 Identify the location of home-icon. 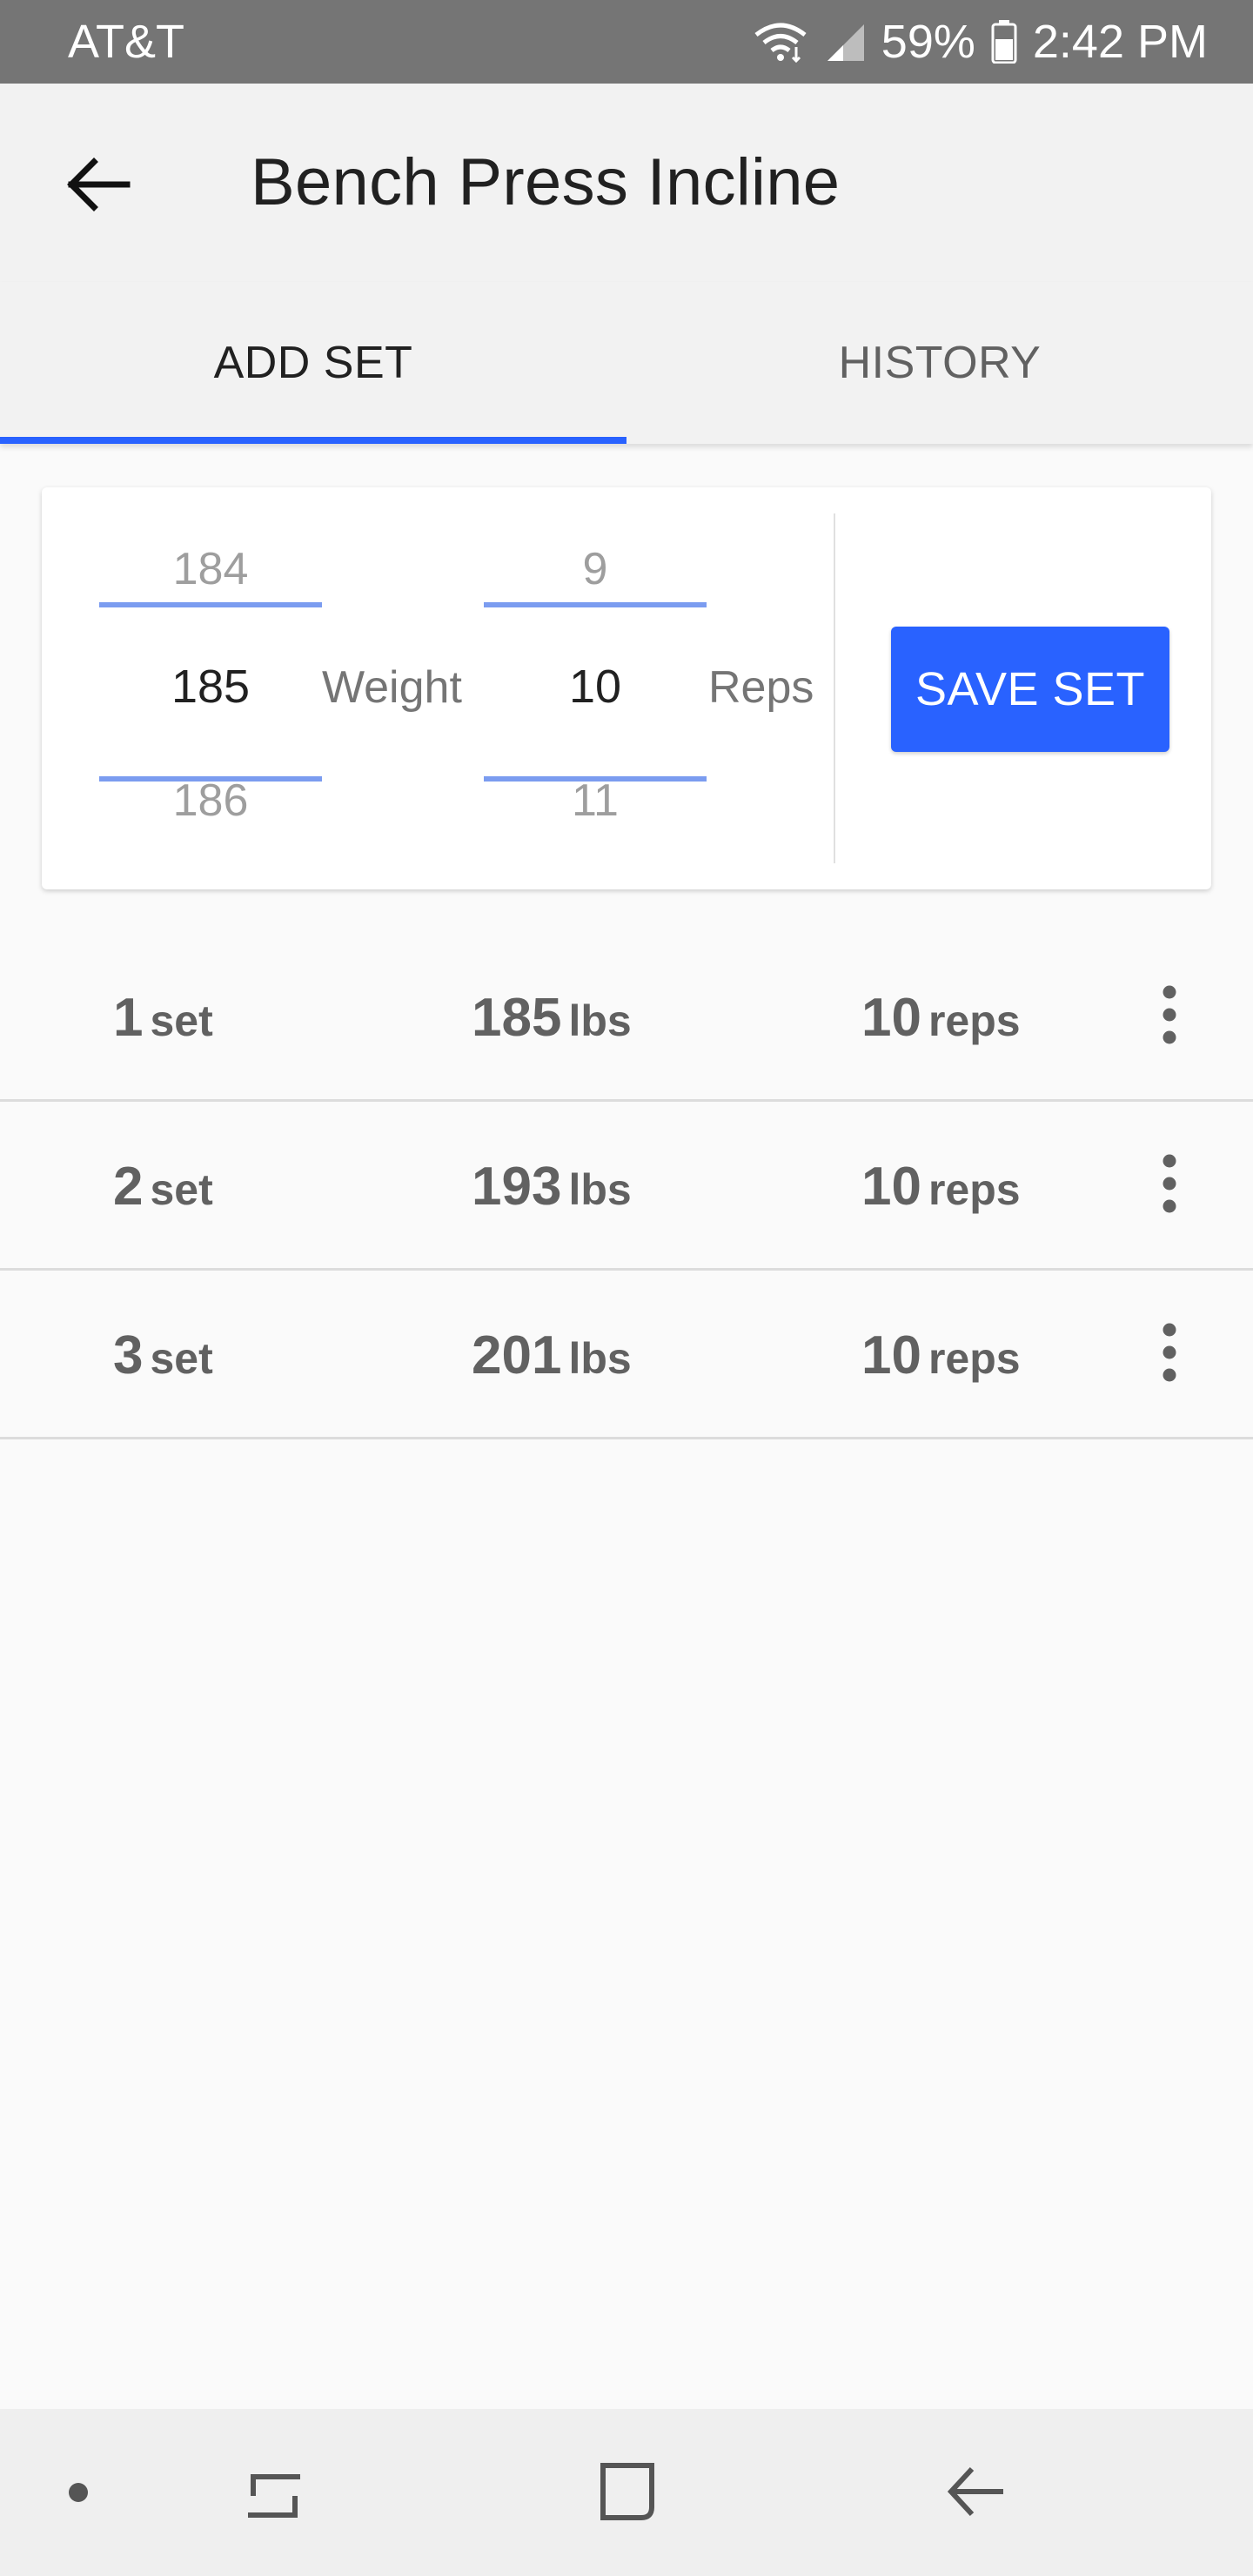
(627, 2492).